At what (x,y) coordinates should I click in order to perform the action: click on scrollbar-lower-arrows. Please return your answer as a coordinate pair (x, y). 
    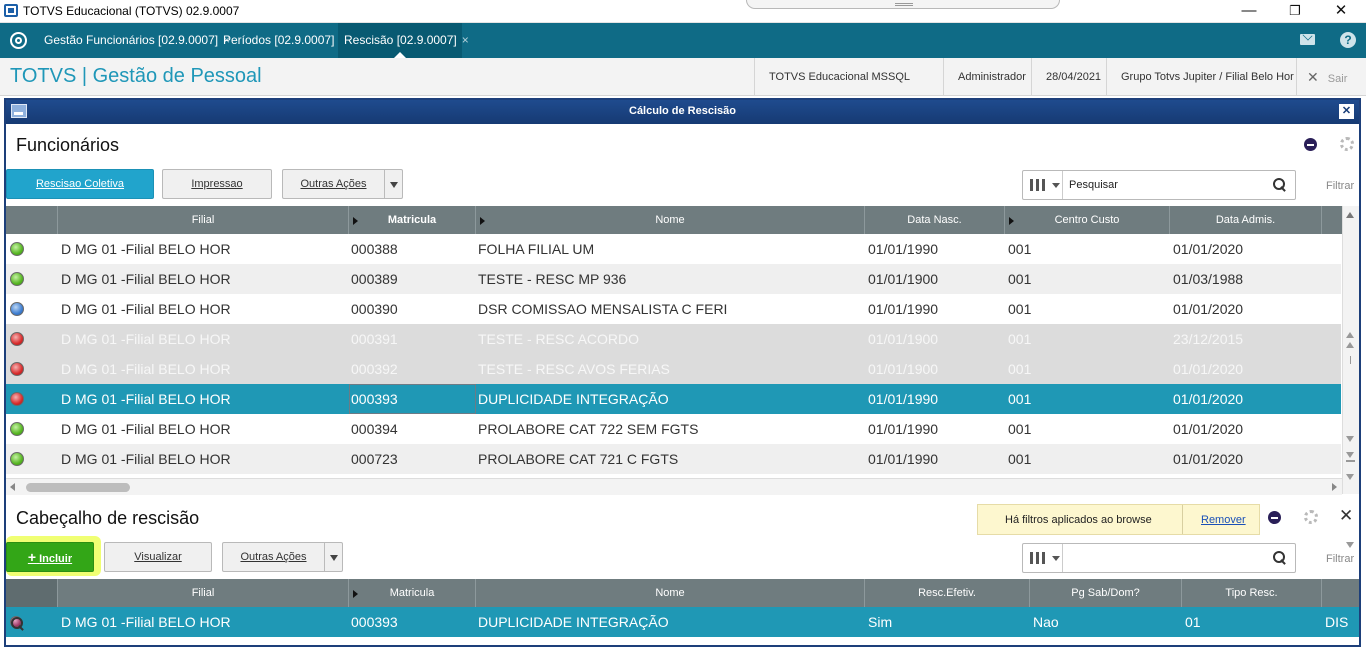
    Looking at the image, I should click on (1350, 462).